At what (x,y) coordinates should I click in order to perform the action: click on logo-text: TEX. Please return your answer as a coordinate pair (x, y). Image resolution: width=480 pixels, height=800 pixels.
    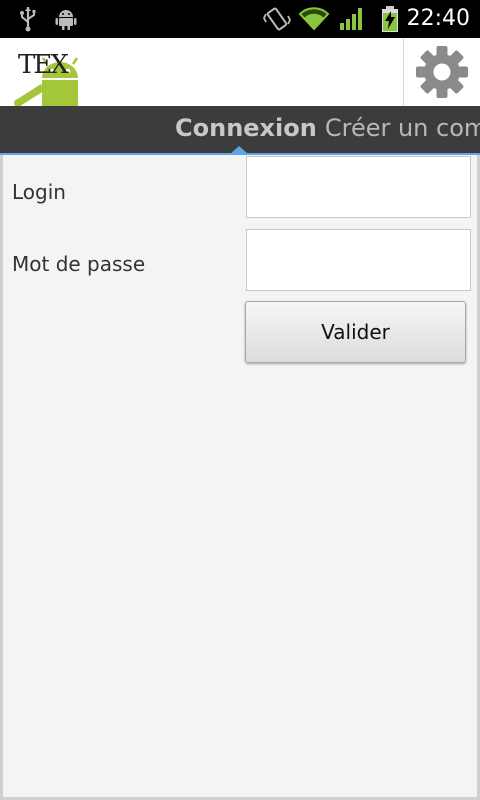
    Looking at the image, I should click on (43, 65).